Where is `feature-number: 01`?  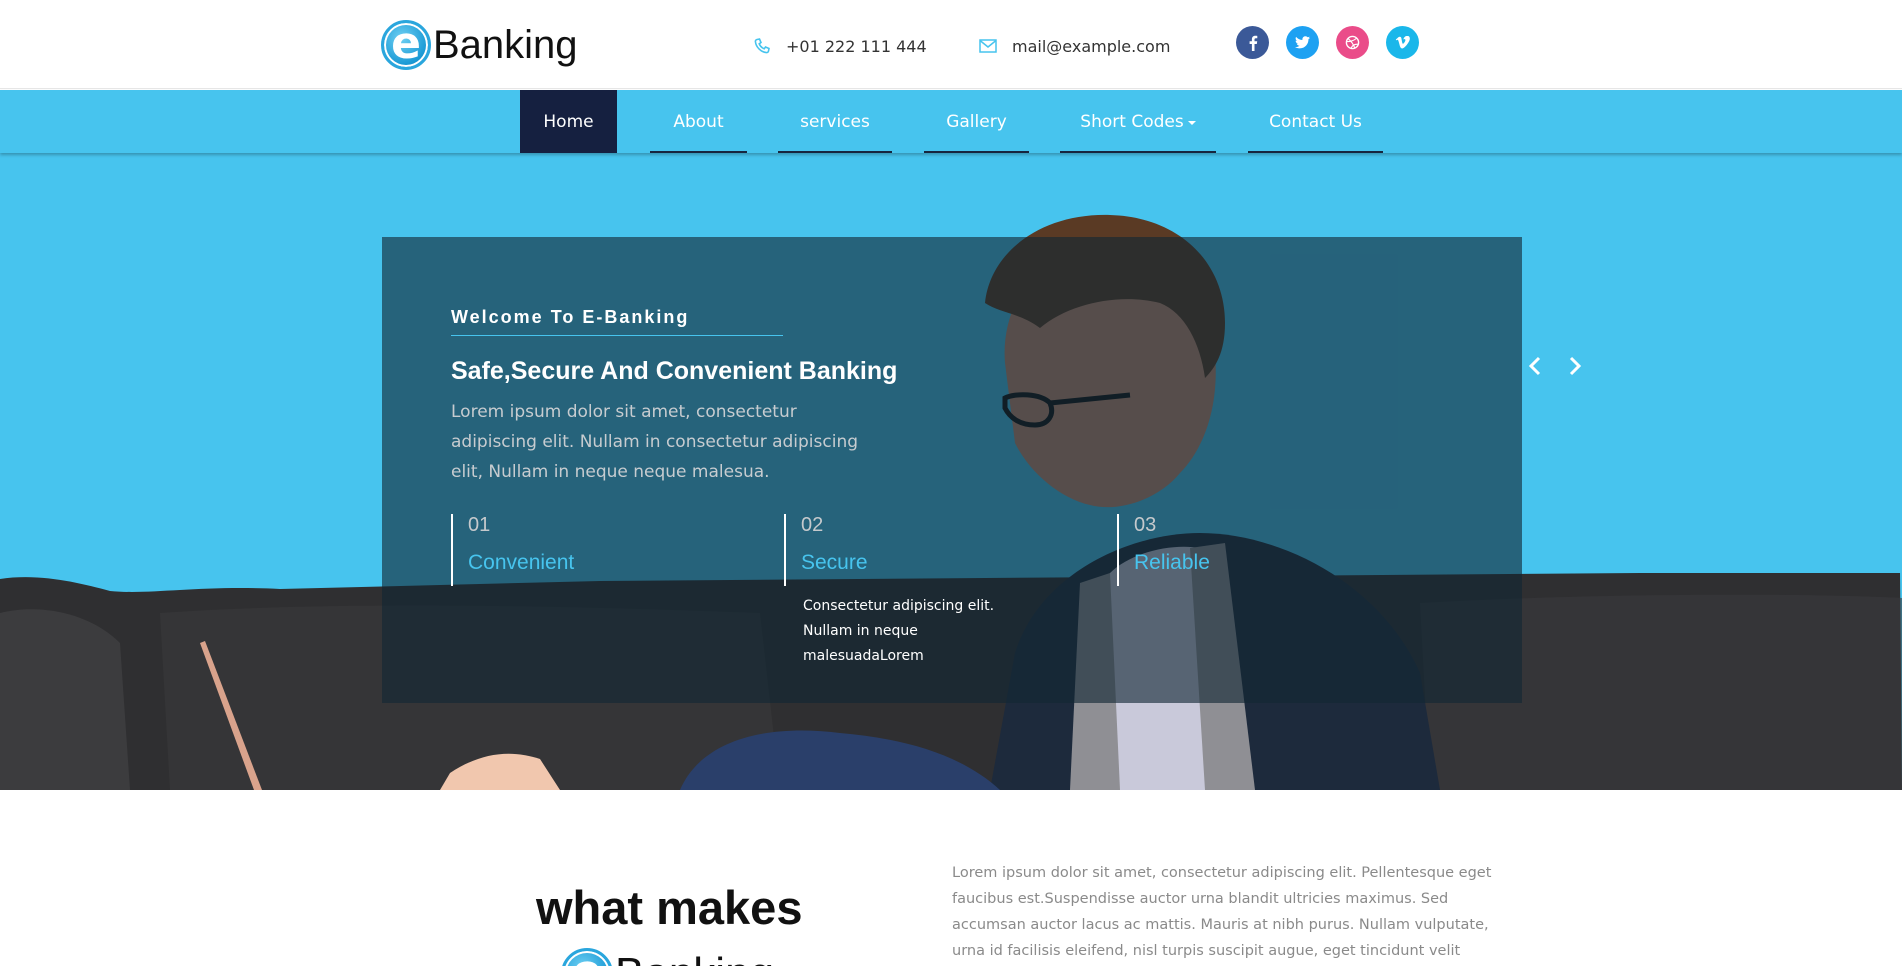 feature-number: 01 is located at coordinates (479, 525).